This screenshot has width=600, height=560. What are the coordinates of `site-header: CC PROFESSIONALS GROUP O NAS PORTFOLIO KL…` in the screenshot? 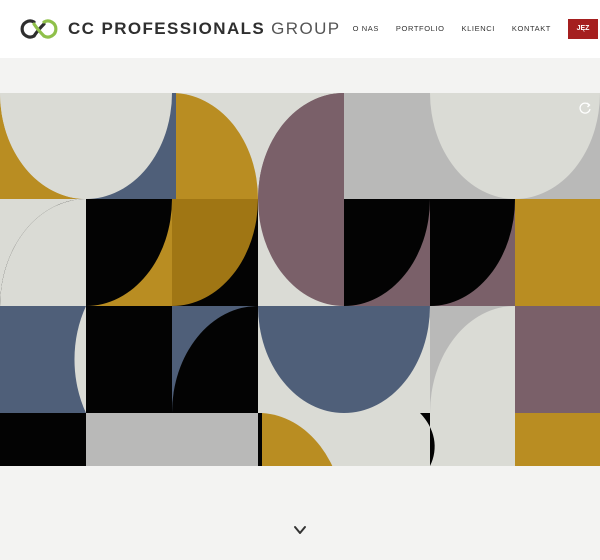 It's located at (300, 29).